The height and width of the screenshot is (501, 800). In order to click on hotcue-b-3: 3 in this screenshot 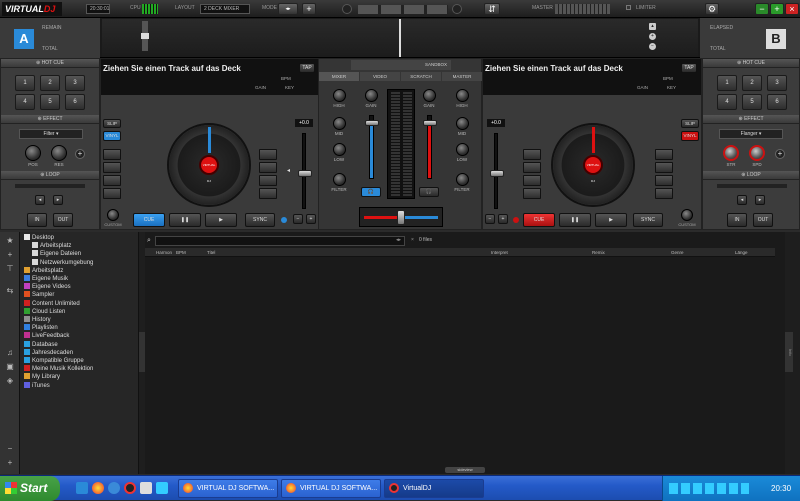, I will do `click(777, 83)`.